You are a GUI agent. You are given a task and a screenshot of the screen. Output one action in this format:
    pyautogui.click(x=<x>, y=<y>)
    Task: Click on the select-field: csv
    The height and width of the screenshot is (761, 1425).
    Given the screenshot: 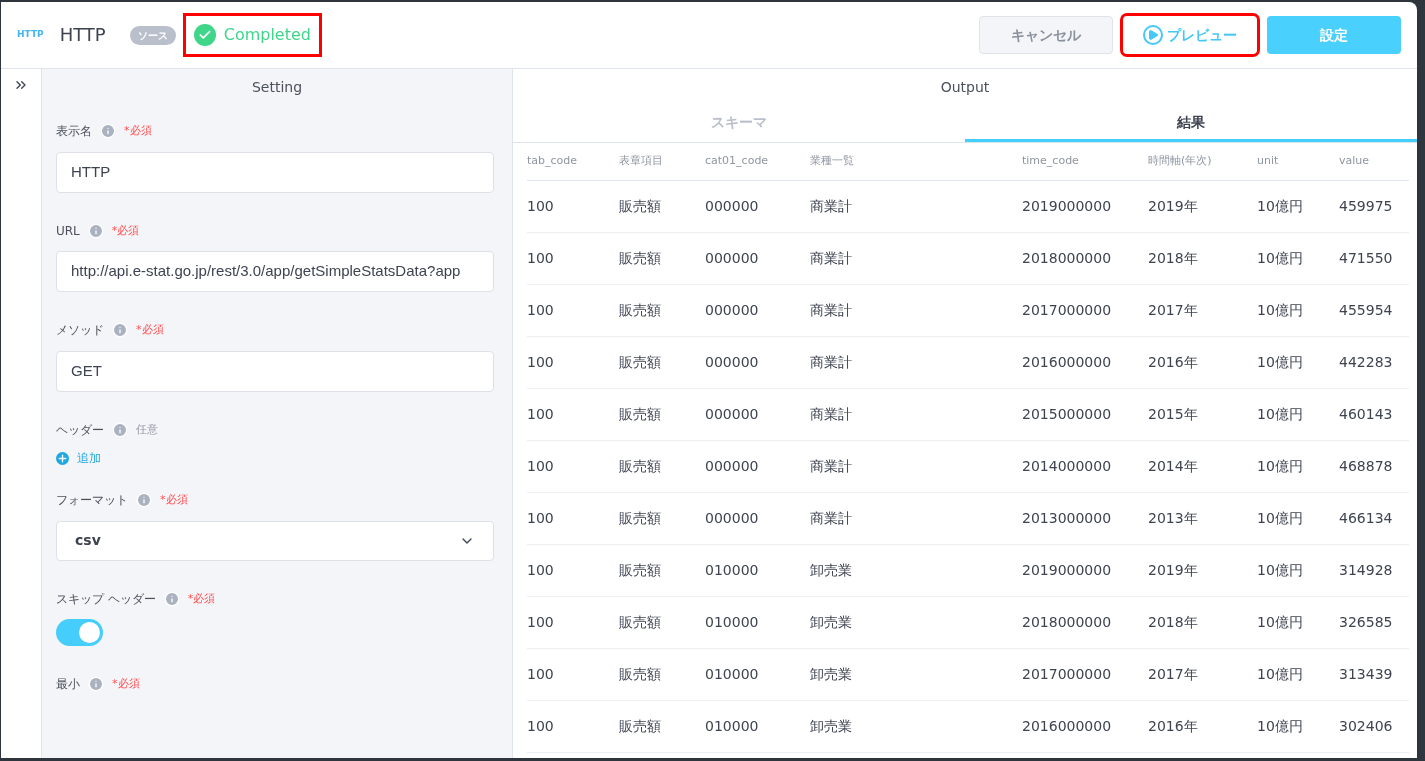 What is the action you would take?
    pyautogui.click(x=275, y=540)
    